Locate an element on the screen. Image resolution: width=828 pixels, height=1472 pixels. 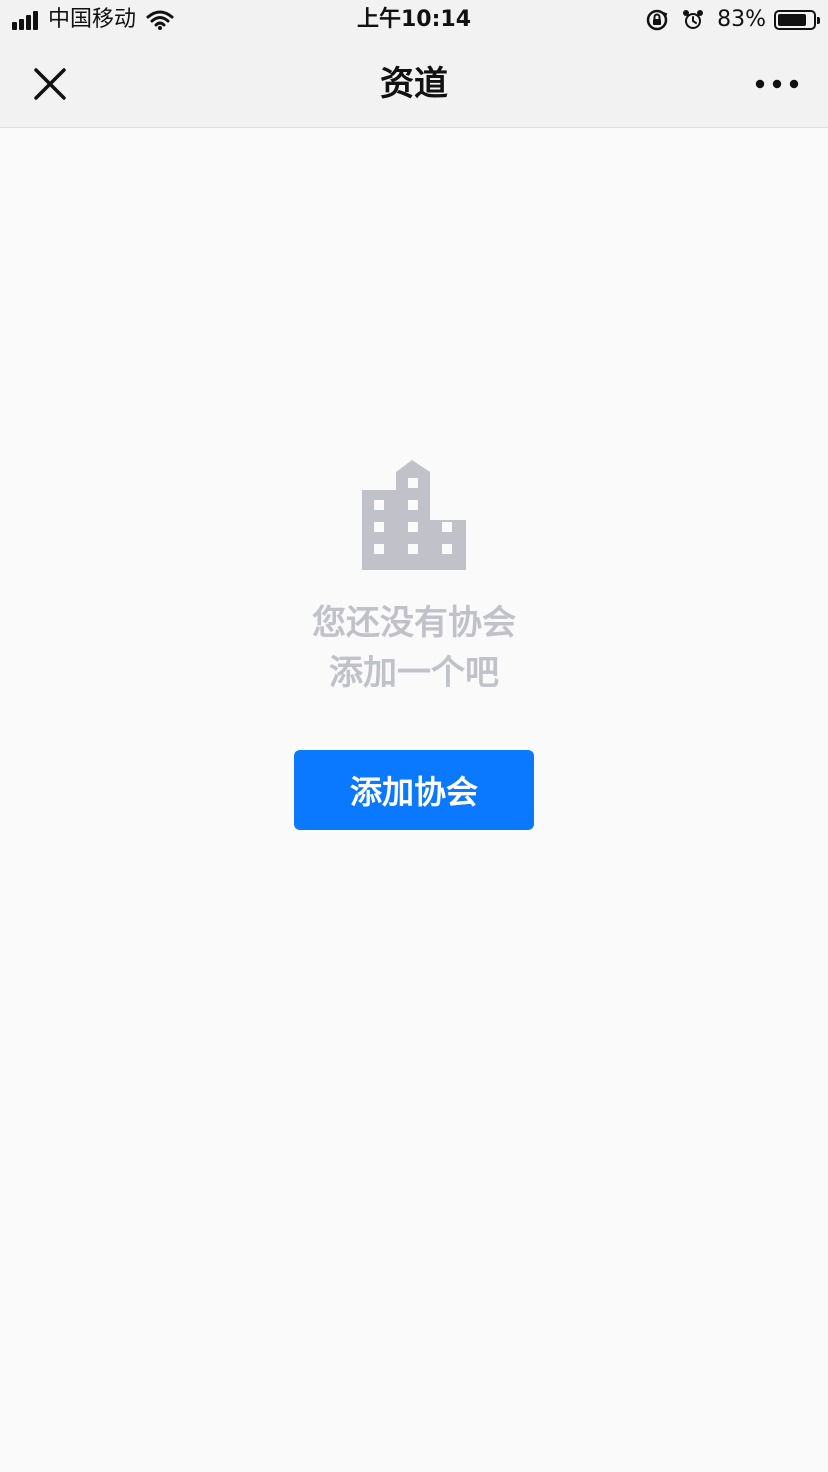
nav-bar: 资道 is located at coordinates (414, 84).